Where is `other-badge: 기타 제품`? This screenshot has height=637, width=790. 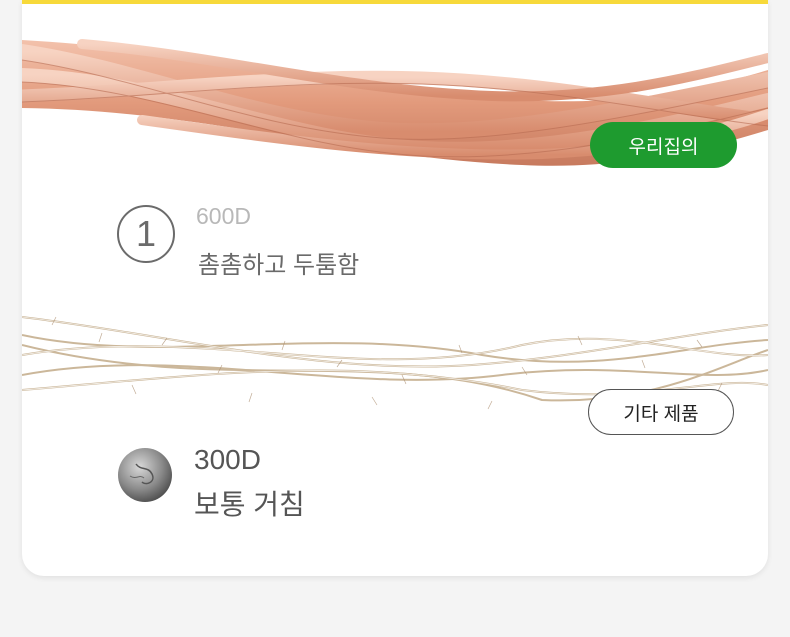 other-badge: 기타 제품 is located at coordinates (661, 412).